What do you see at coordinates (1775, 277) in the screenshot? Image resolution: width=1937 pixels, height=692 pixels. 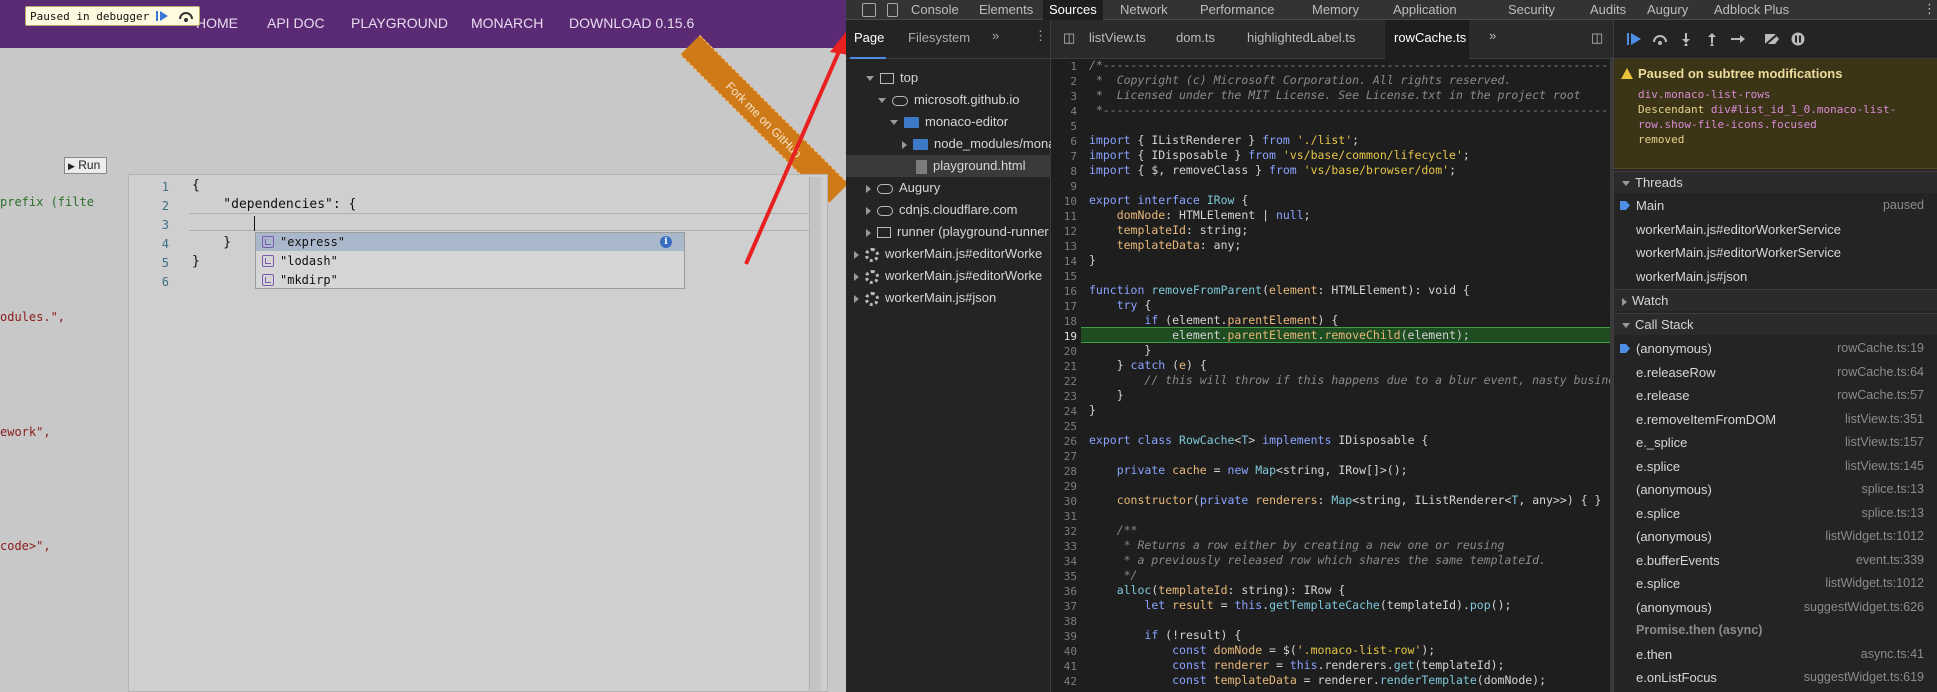 I see `thread-row: workerMain.js#json` at bounding box center [1775, 277].